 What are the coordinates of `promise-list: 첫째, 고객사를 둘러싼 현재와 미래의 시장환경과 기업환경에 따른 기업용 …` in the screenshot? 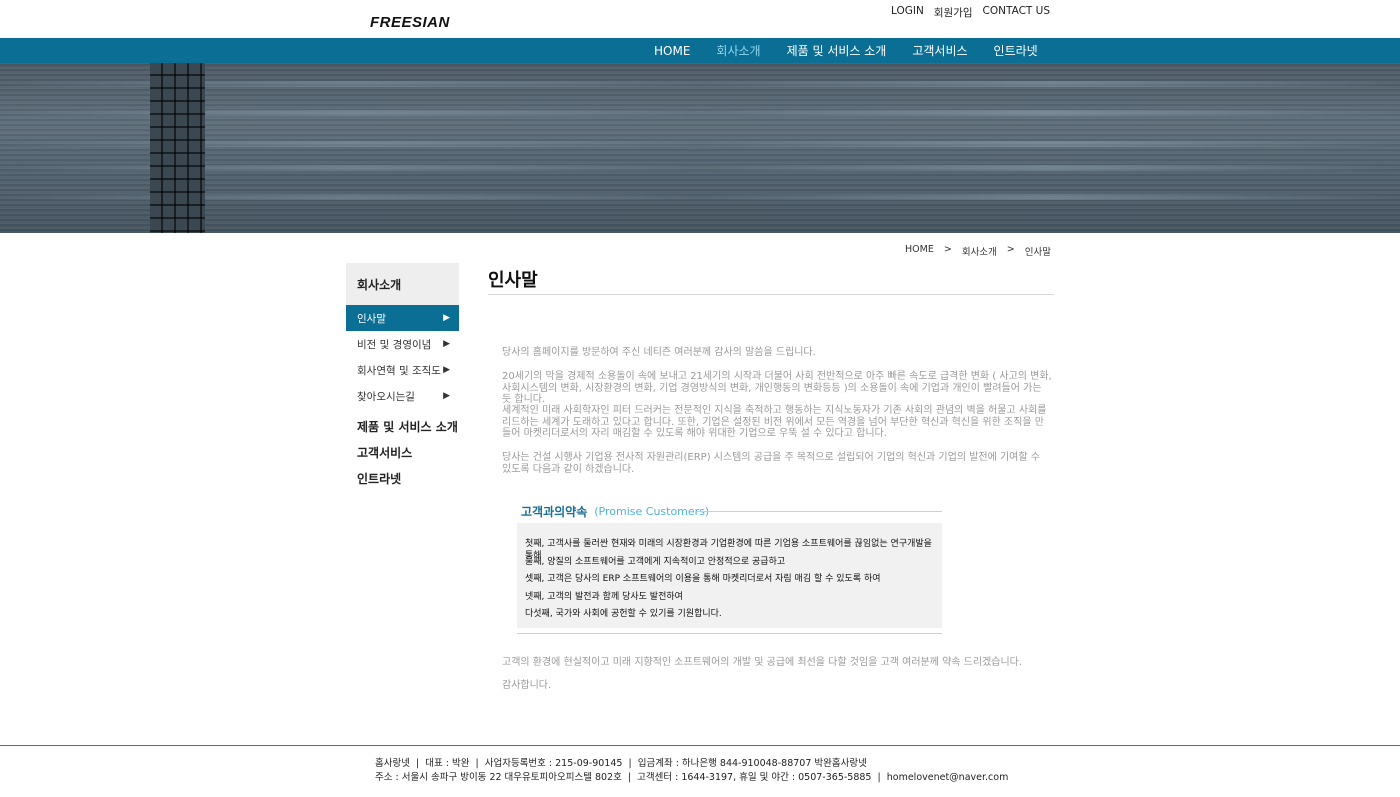 It's located at (729, 575).